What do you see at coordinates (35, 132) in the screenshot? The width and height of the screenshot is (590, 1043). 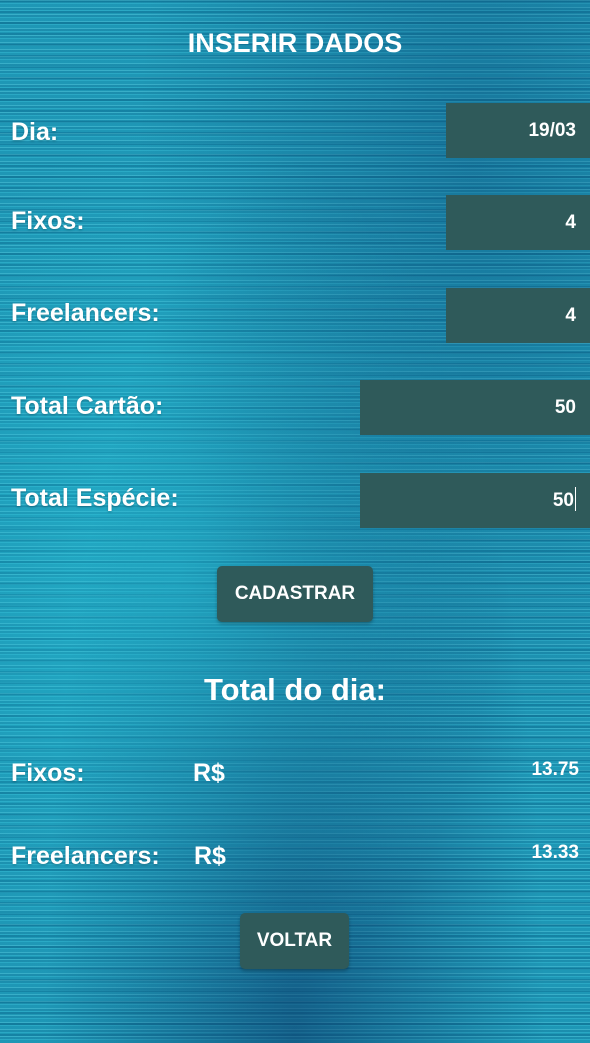 I see `dia-label: Dia:` at bounding box center [35, 132].